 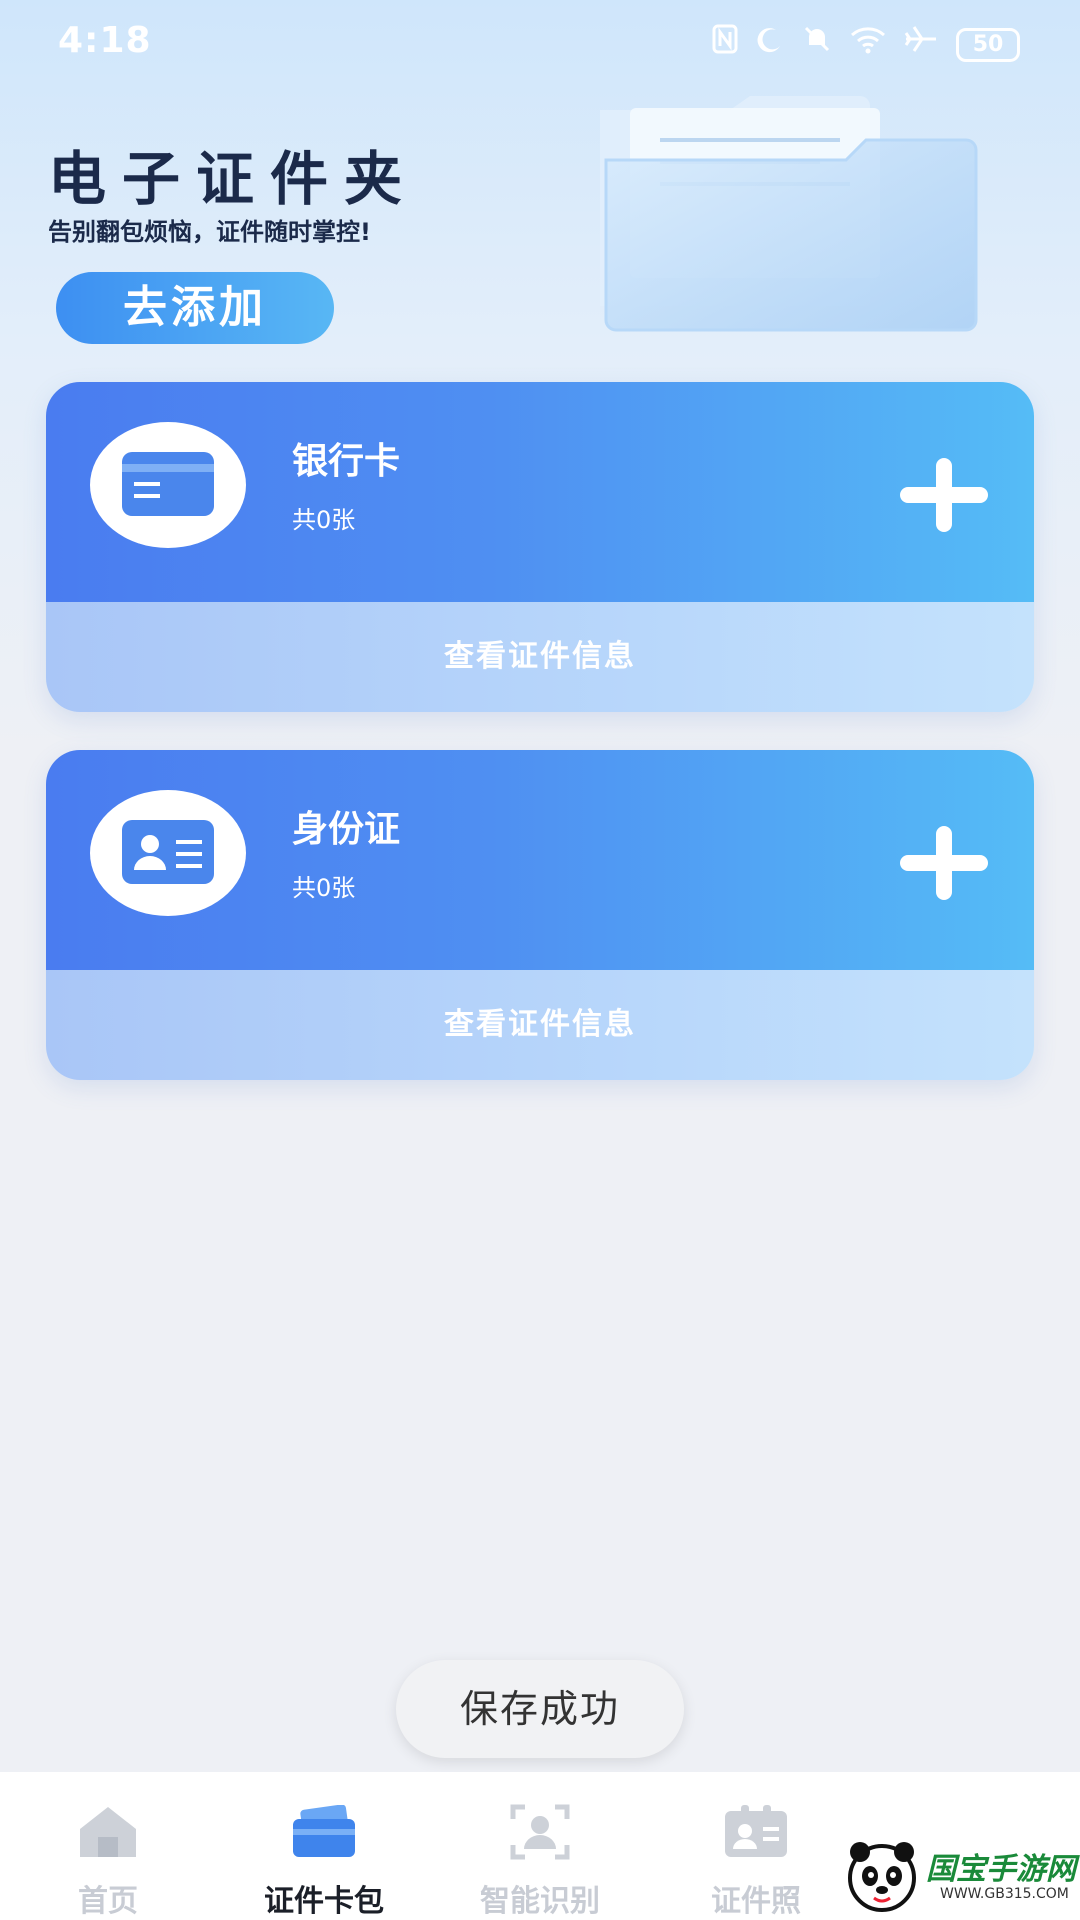 I want to click on tab-label: 首页, so click(x=108, y=1901).